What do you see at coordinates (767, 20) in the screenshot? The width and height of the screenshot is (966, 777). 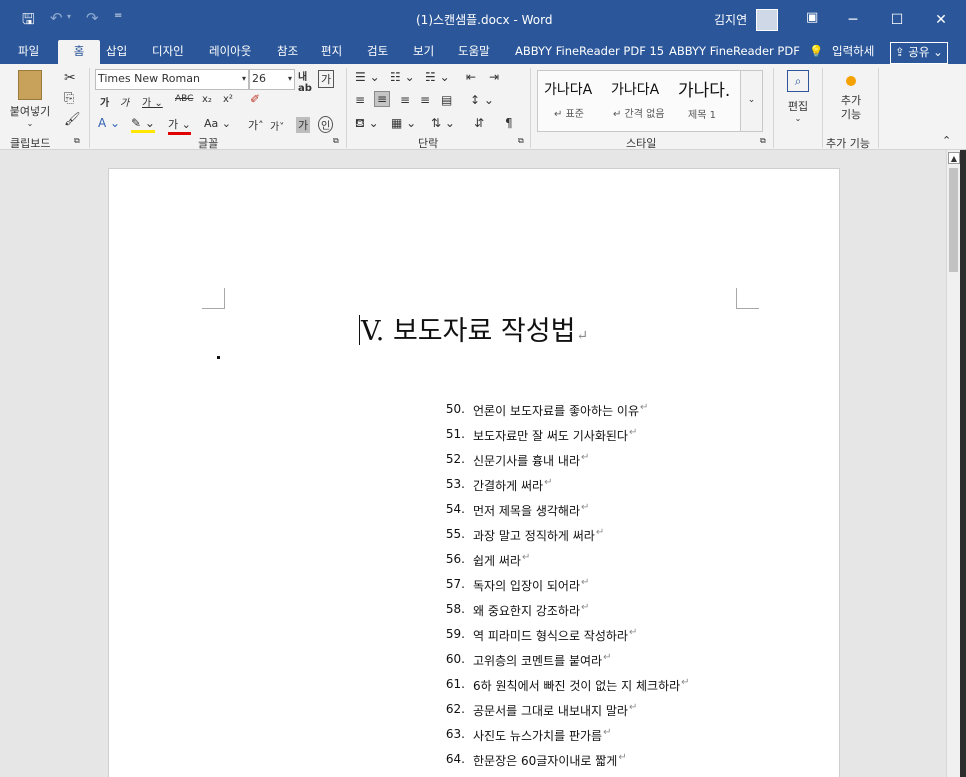 I see `avatar` at bounding box center [767, 20].